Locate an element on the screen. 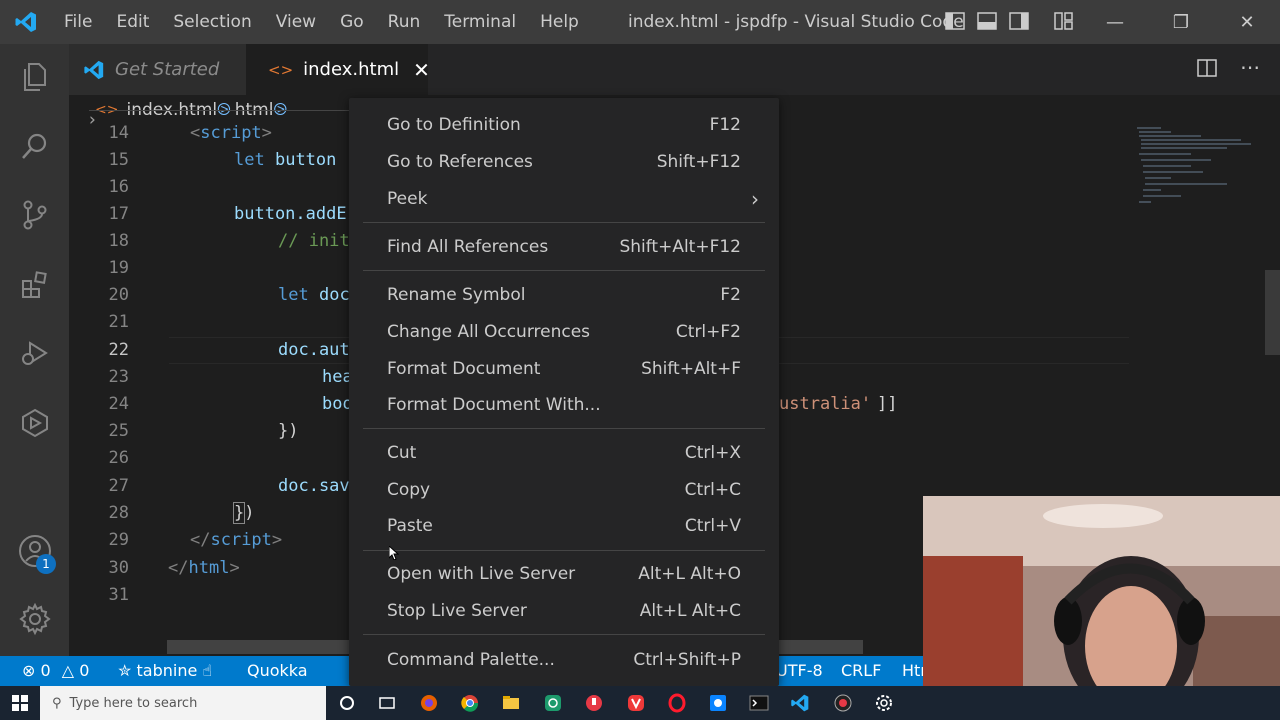  app-icon-green is located at coordinates (553, 703).